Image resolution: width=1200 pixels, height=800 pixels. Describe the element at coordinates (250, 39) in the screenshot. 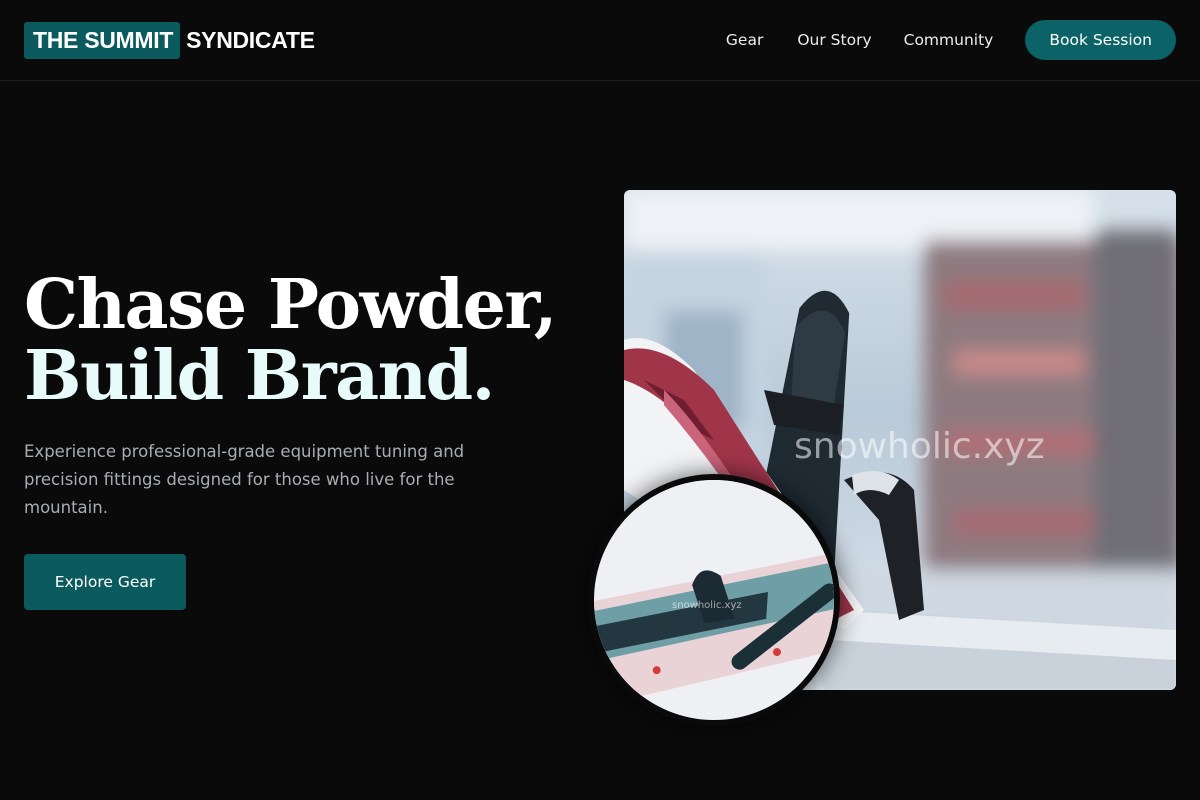

I see `logo-text: SYNDICATE` at that location.